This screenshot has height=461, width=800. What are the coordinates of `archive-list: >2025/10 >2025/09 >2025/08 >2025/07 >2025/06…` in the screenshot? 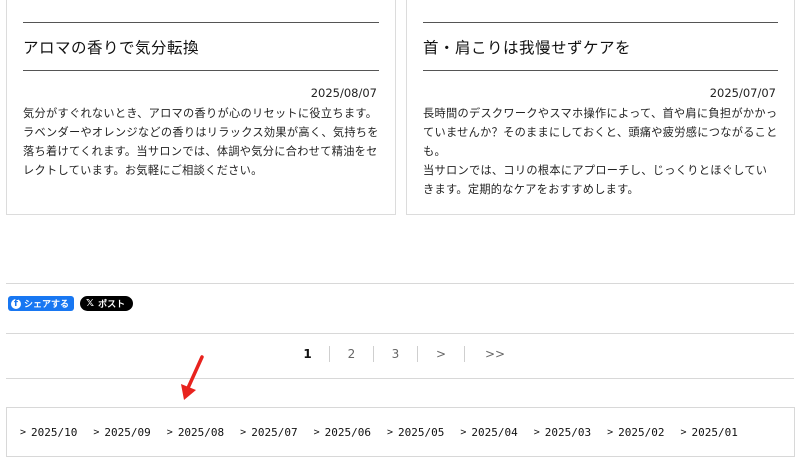 It's located at (387, 432).